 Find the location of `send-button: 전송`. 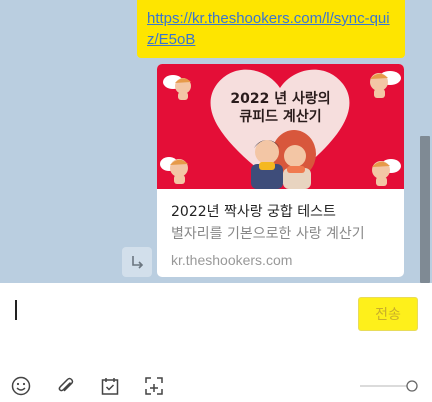

send-button: 전송 is located at coordinates (388, 314).